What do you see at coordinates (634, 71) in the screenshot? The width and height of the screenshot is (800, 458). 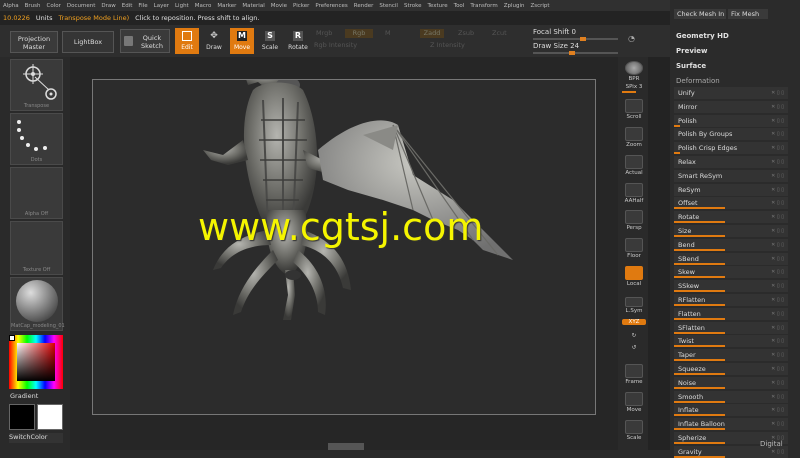 I see `bpr-button: BPR` at bounding box center [634, 71].